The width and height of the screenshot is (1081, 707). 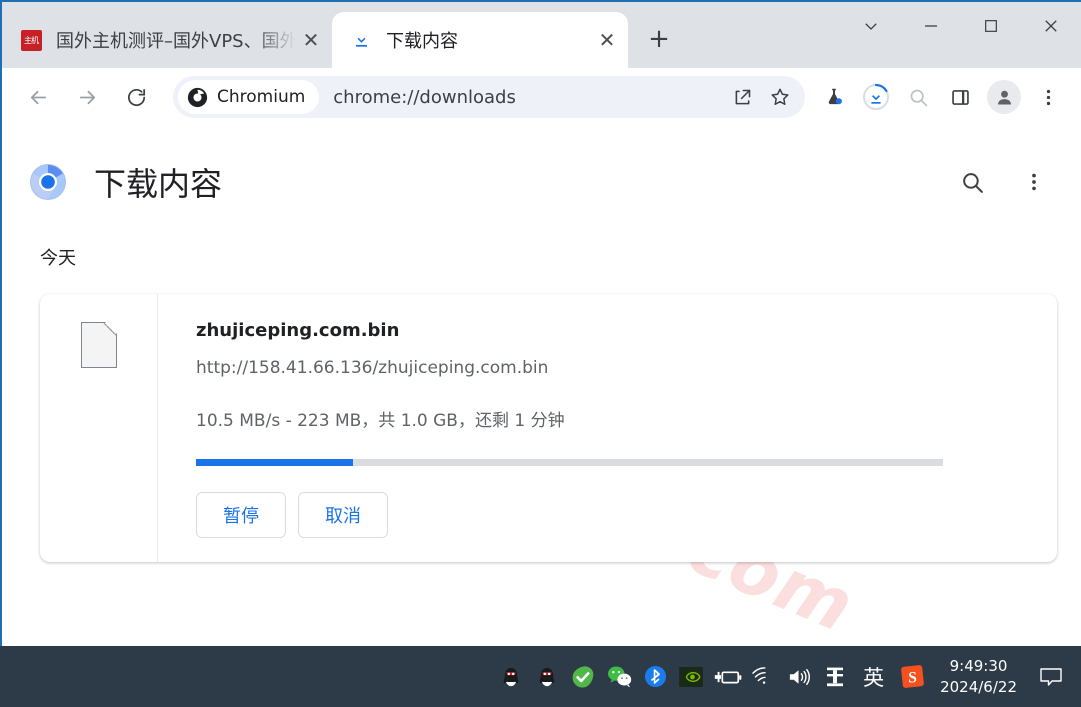 I want to click on tab-favicon-hosting-review: 主机, so click(x=31, y=40).